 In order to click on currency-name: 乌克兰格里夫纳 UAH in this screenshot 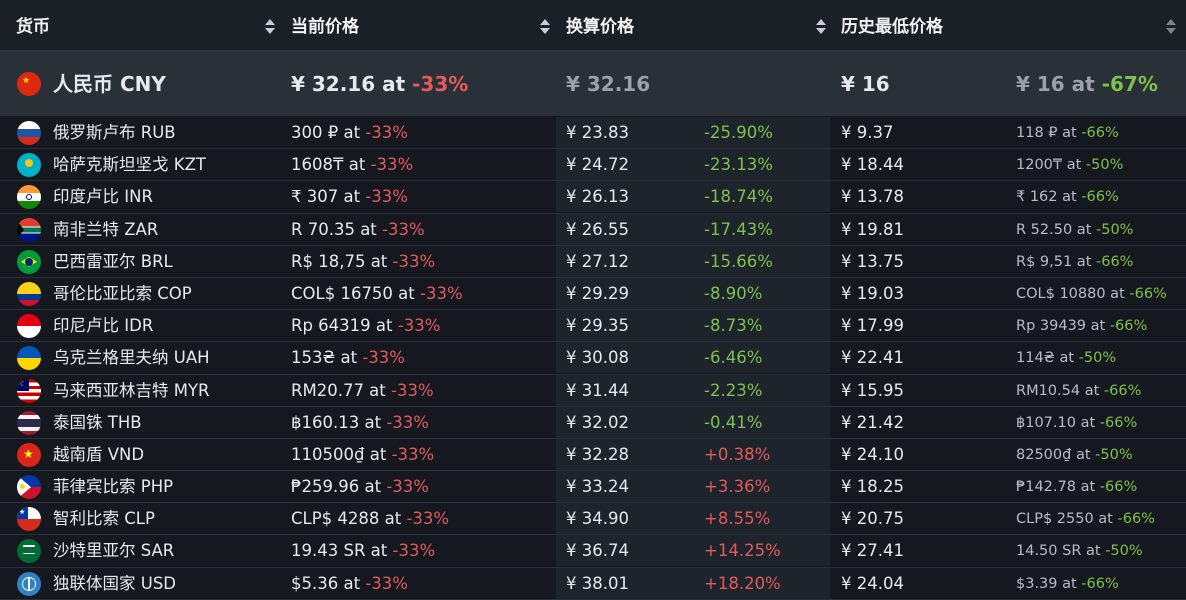, I will do `click(131, 358)`.